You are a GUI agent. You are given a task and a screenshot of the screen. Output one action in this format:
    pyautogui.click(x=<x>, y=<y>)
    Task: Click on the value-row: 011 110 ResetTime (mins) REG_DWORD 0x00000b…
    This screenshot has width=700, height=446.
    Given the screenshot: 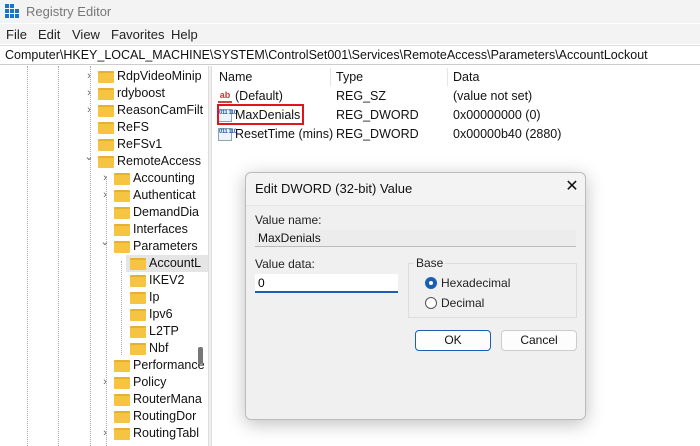 What is the action you would take?
    pyautogui.click(x=458, y=134)
    